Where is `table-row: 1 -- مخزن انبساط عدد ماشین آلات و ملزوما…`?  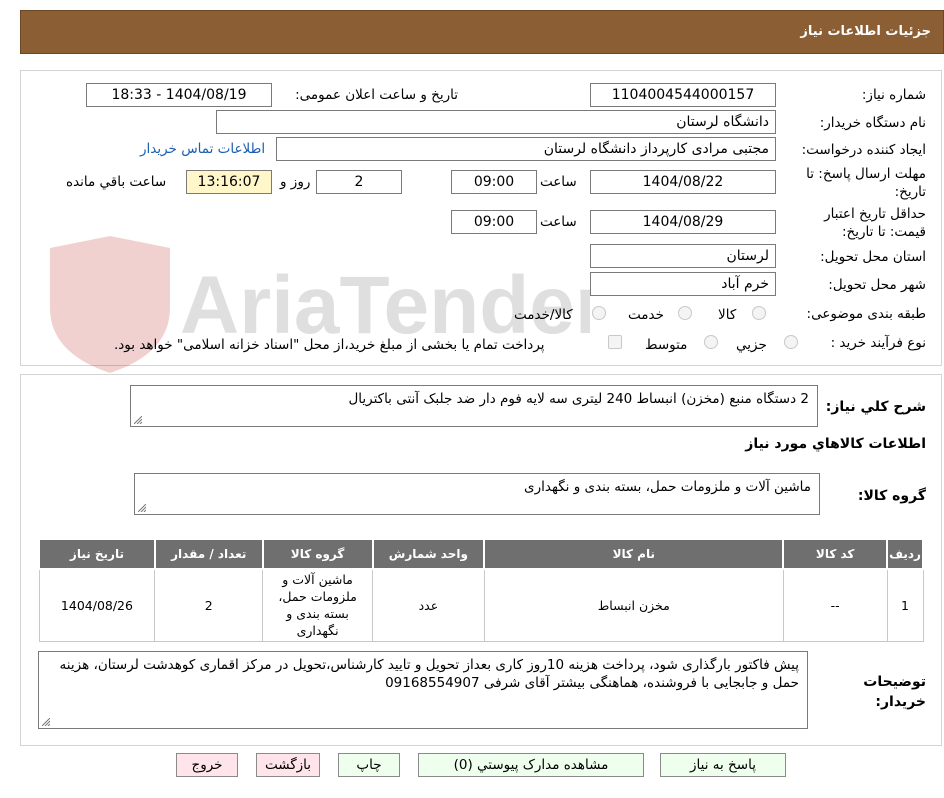 table-row: 1 -- مخزن انبساط عدد ماشین آلات و ملزوما… is located at coordinates (481, 605).